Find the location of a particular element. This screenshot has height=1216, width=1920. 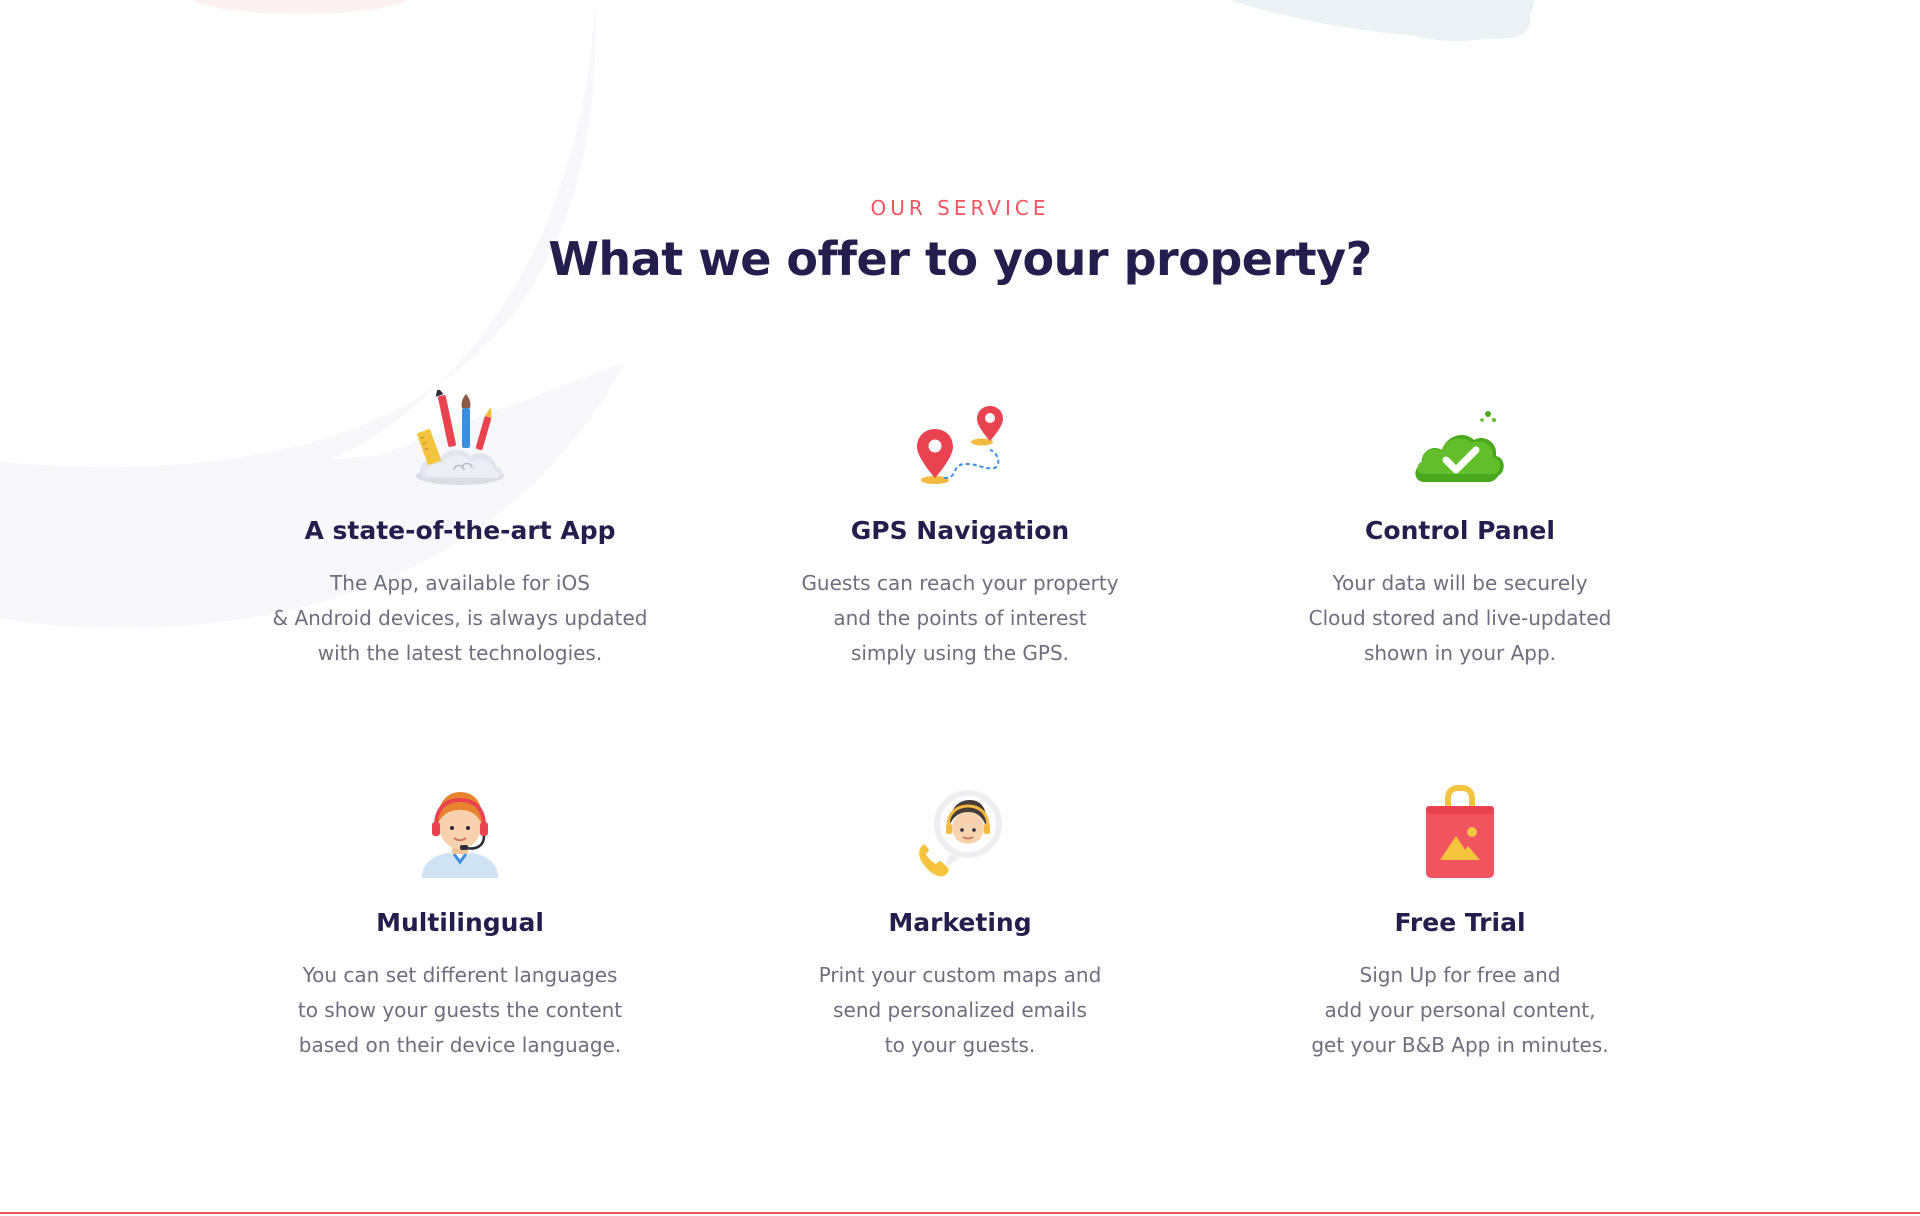

section-divider is located at coordinates (960, 1213).